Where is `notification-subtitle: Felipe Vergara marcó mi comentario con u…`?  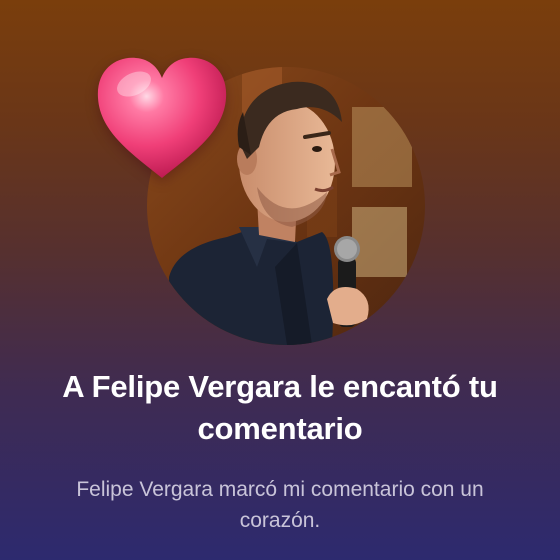
notification-subtitle: Felipe Vergara marcó mi comentario con u… is located at coordinates (280, 505).